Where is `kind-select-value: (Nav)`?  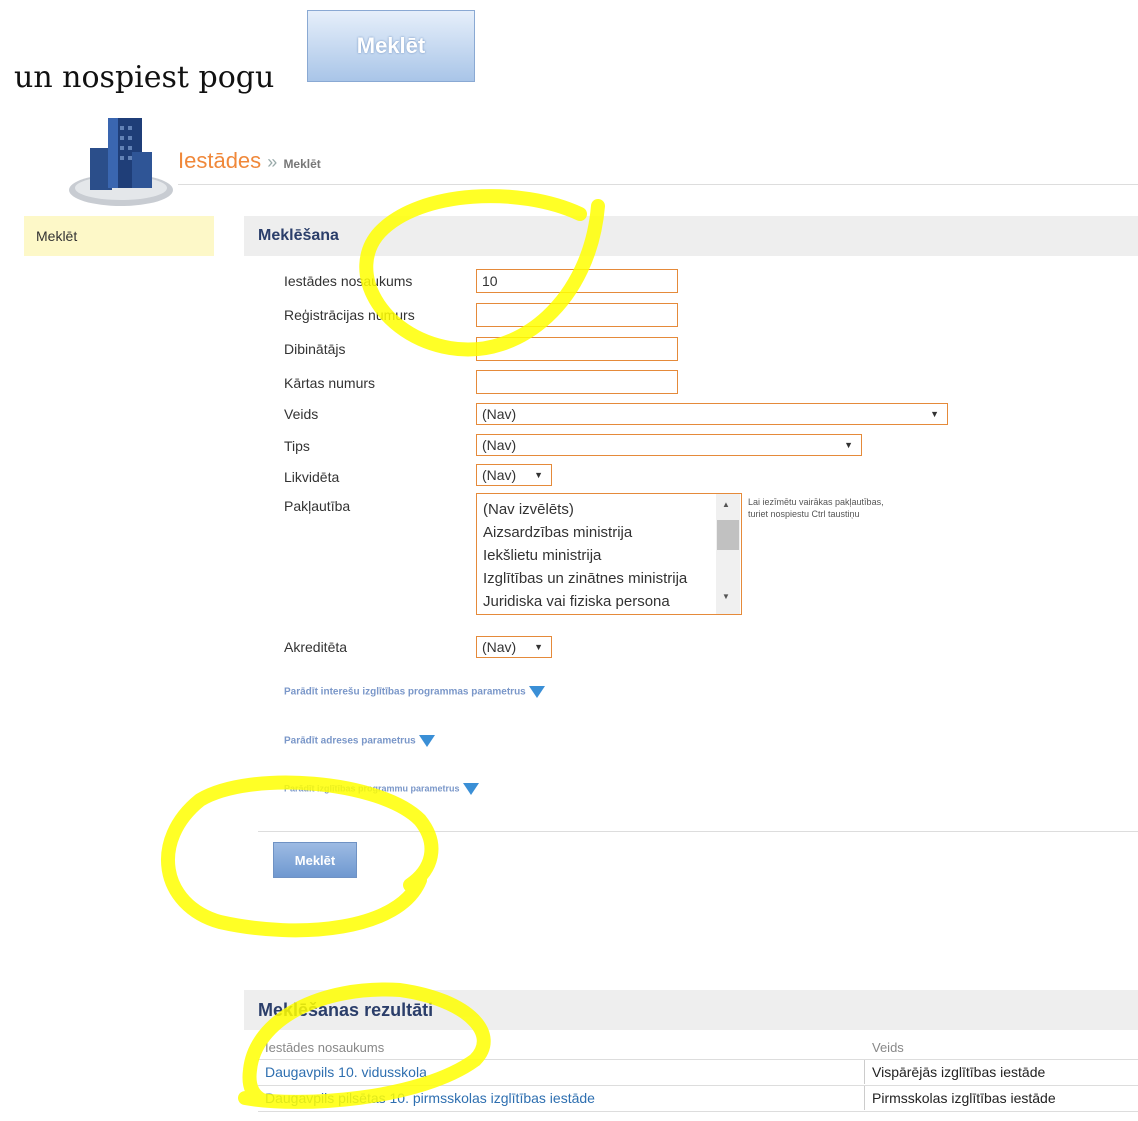 kind-select-value: (Nav) is located at coordinates (499, 414).